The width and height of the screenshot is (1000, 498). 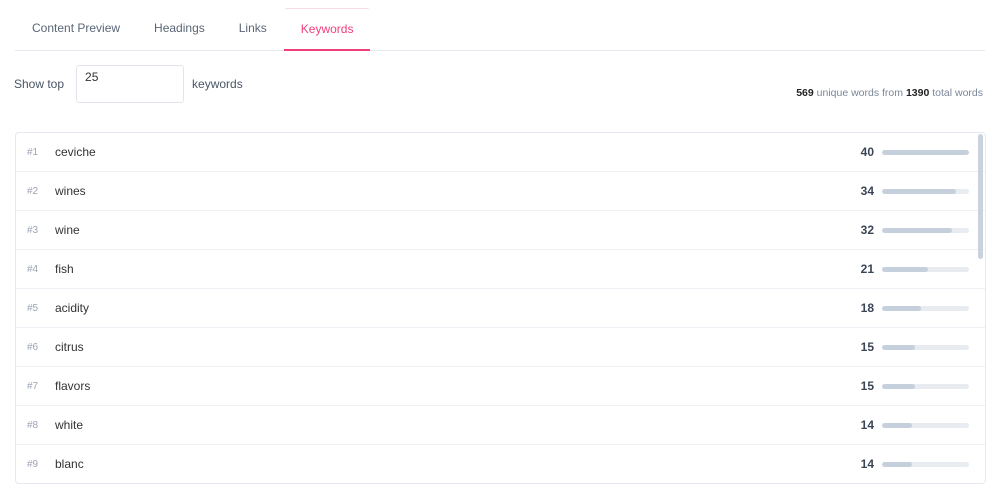 What do you see at coordinates (33, 269) in the screenshot?
I see `keyword-rank: #4` at bounding box center [33, 269].